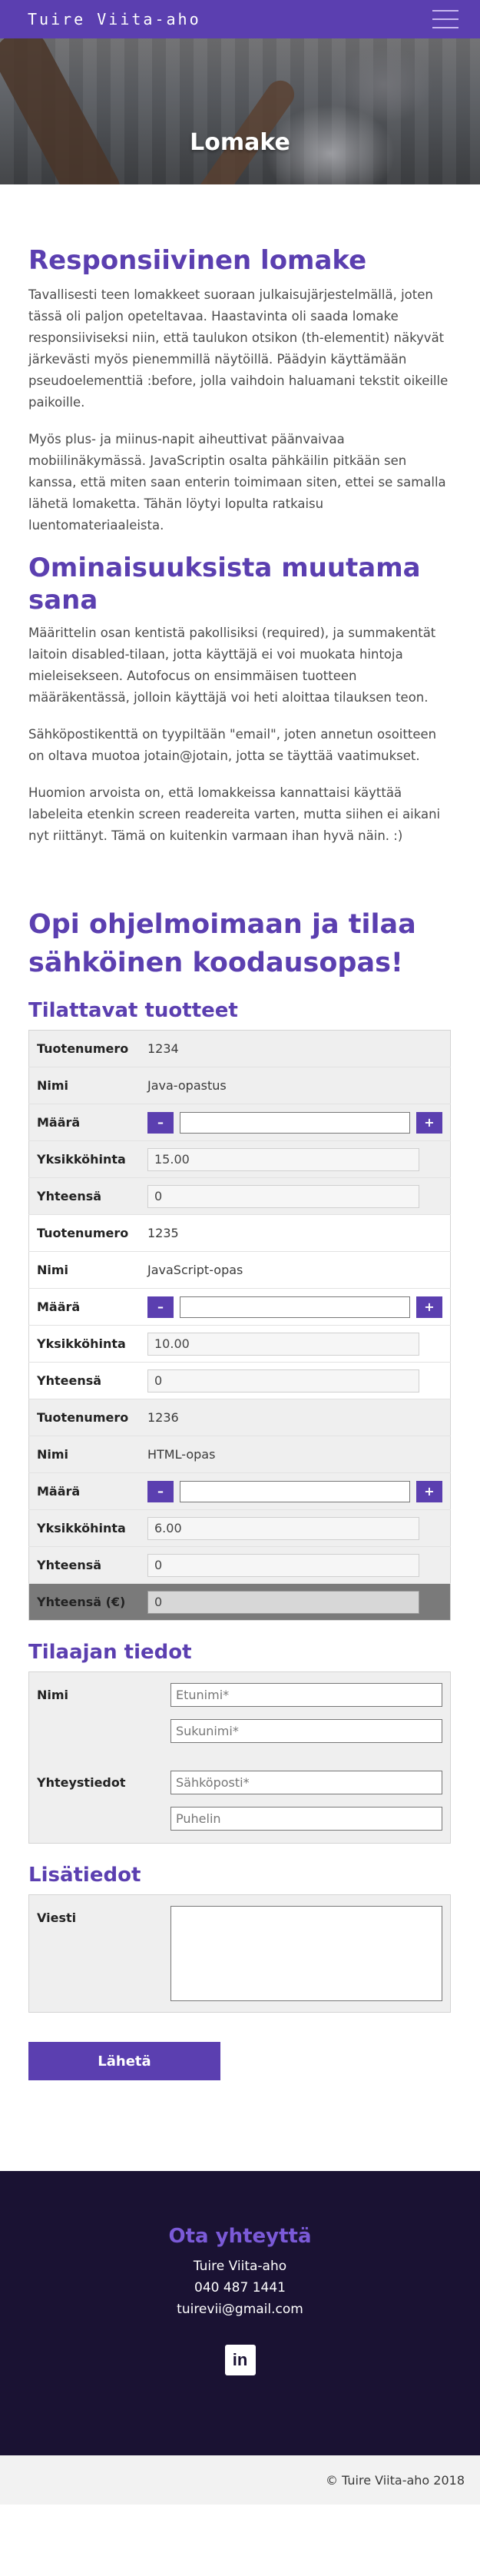 The width and height of the screenshot is (480, 2576). What do you see at coordinates (295, 1417) in the screenshot?
I see `product-id: 1236` at bounding box center [295, 1417].